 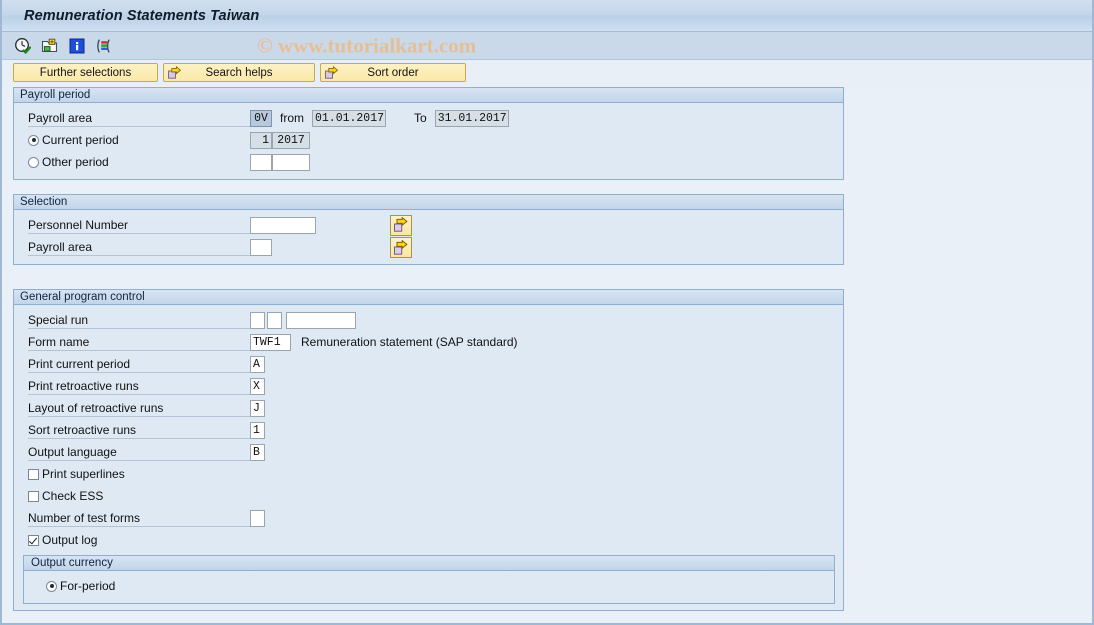 I want to click on further-selections-label: Further selections, so click(x=85, y=72).